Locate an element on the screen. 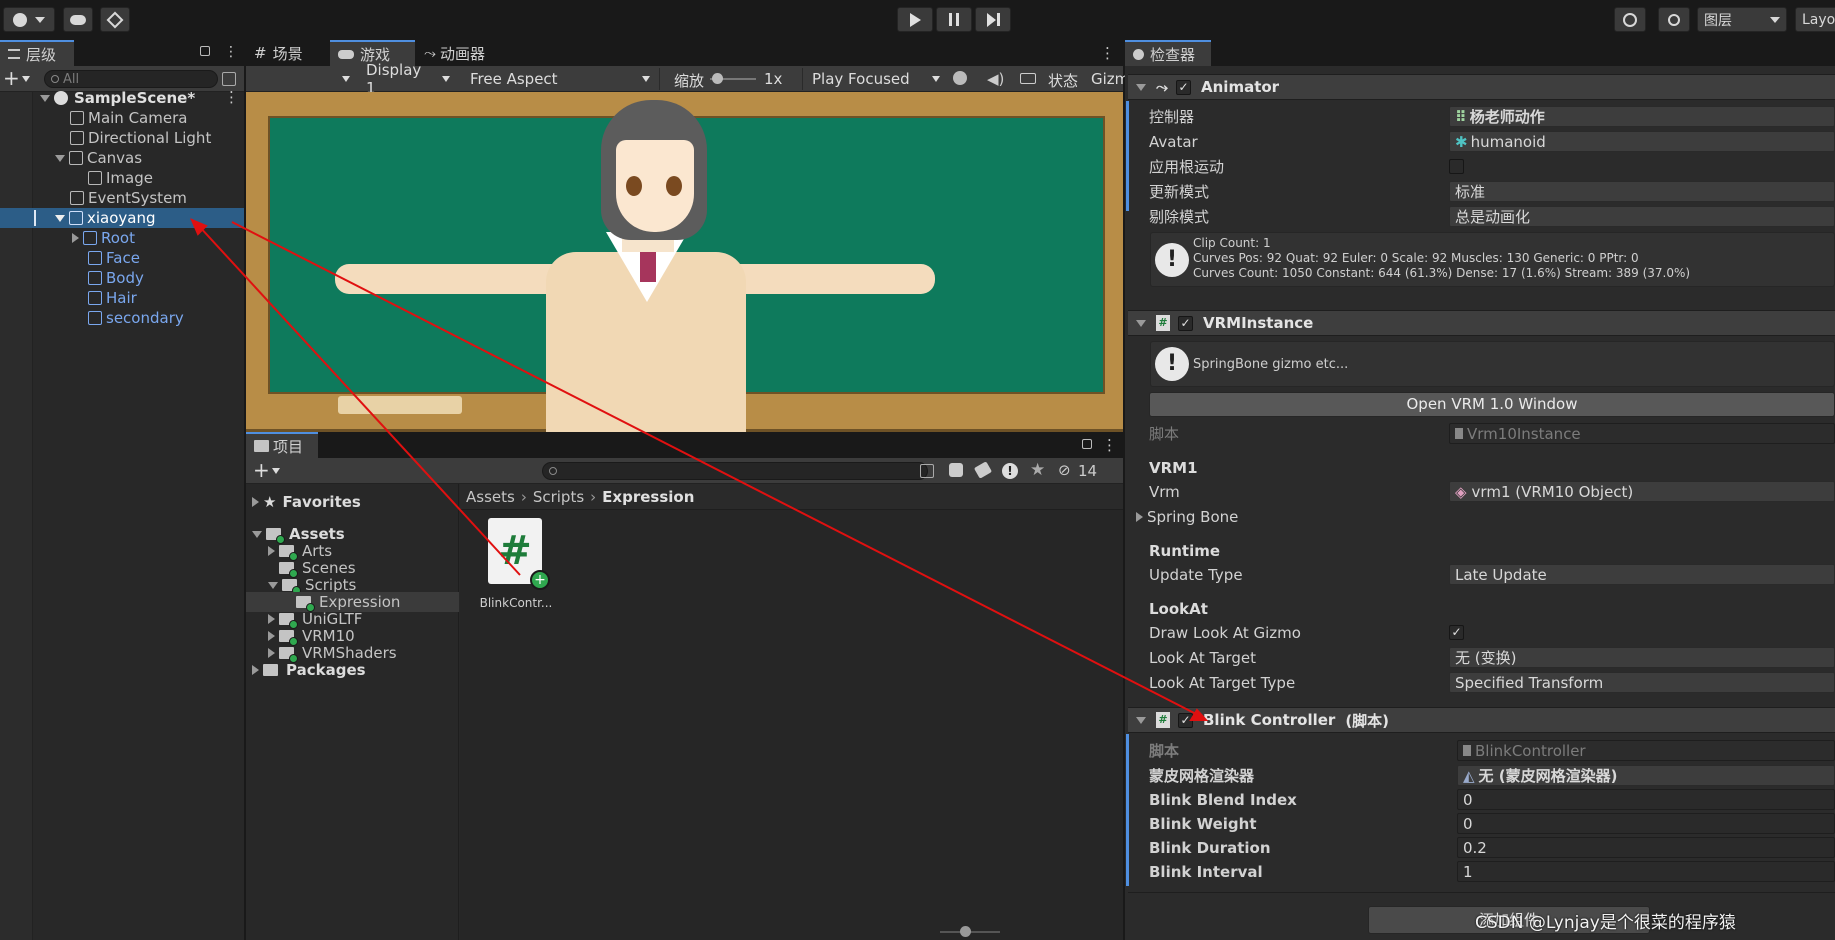  arrow-line-script-to-object is located at coordinates (359, 400).